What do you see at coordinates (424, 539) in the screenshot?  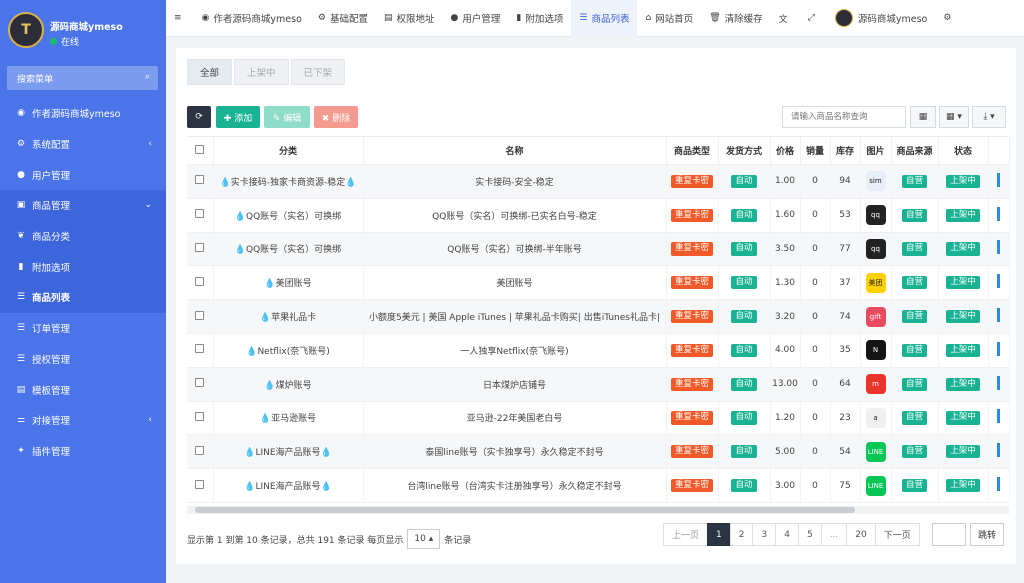 I see `page-size-select: 10 ▴` at bounding box center [424, 539].